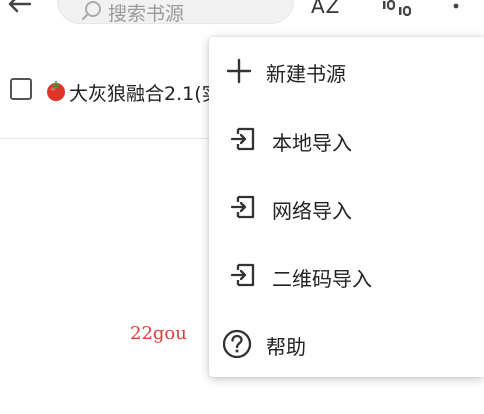 Image resolution: width=484 pixels, height=414 pixels. What do you see at coordinates (146, 14) in the screenshot?
I see `search-placeholder: 搜索书源` at bounding box center [146, 14].